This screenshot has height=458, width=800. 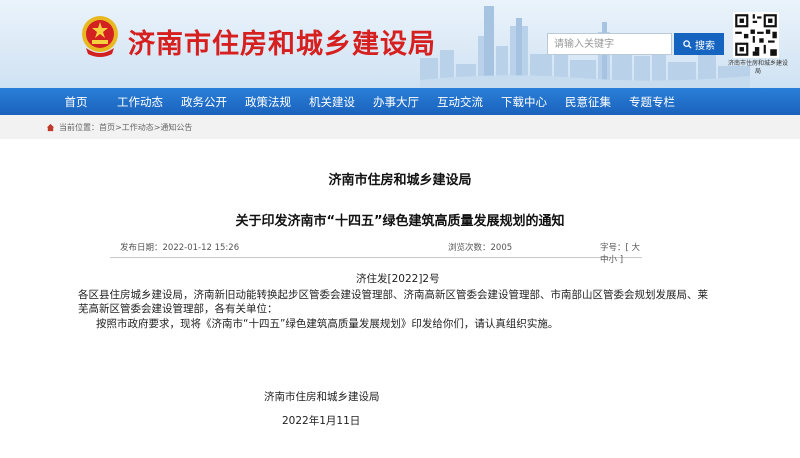 I want to click on signature-org: 济南市住房和城乡建设局, so click(x=322, y=397).